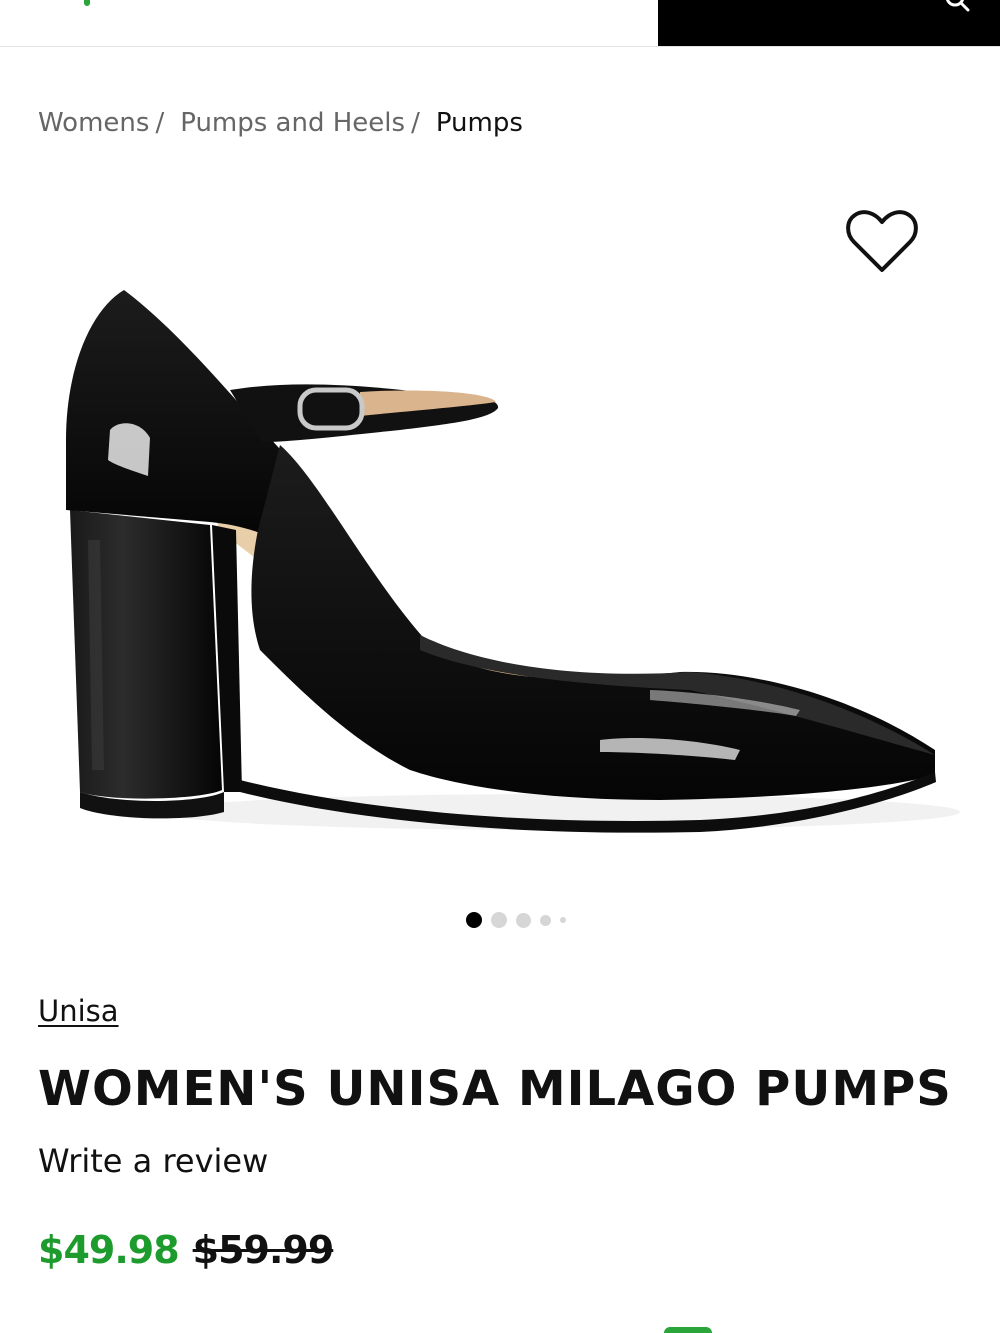 This screenshot has width=1000, height=1333. I want to click on bottom-accent, so click(688, 1330).